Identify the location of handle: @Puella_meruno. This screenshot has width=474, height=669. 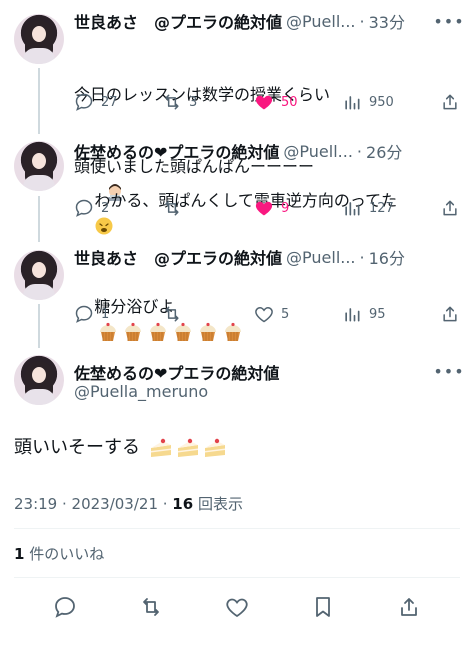
(141, 391).